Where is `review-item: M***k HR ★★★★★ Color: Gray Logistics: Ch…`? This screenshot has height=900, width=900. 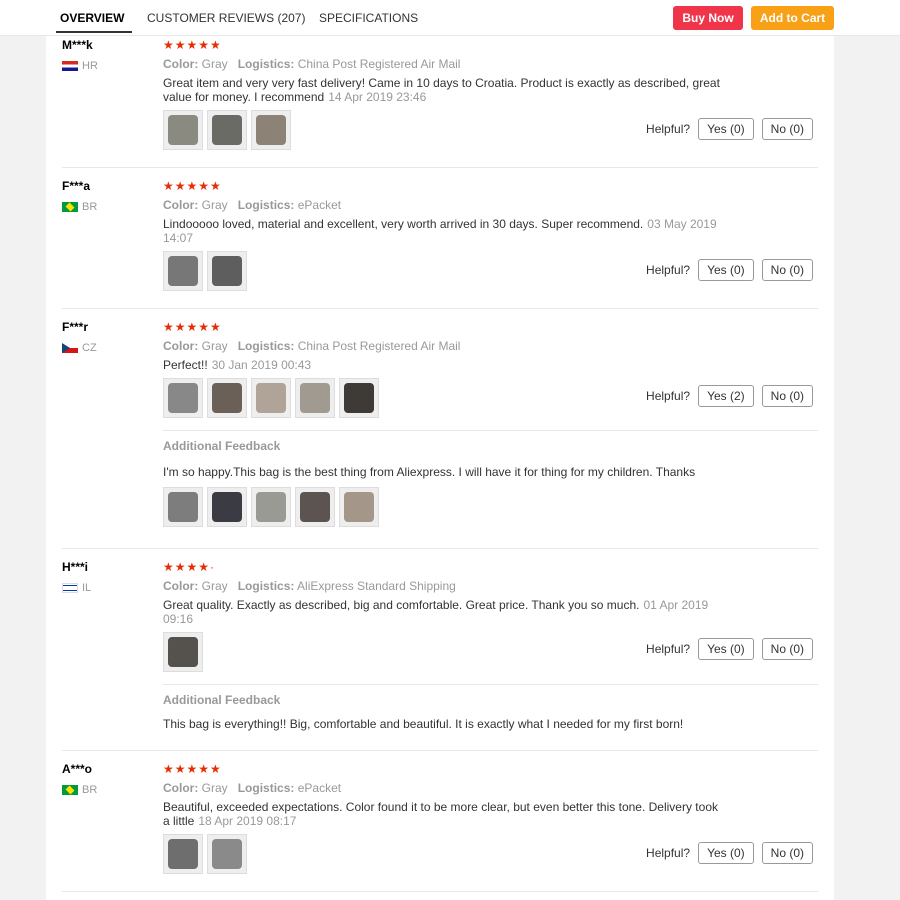
review-item: M***k HR ★★★★★ Color: Gray Logistics: Ch… is located at coordinates (440, 103).